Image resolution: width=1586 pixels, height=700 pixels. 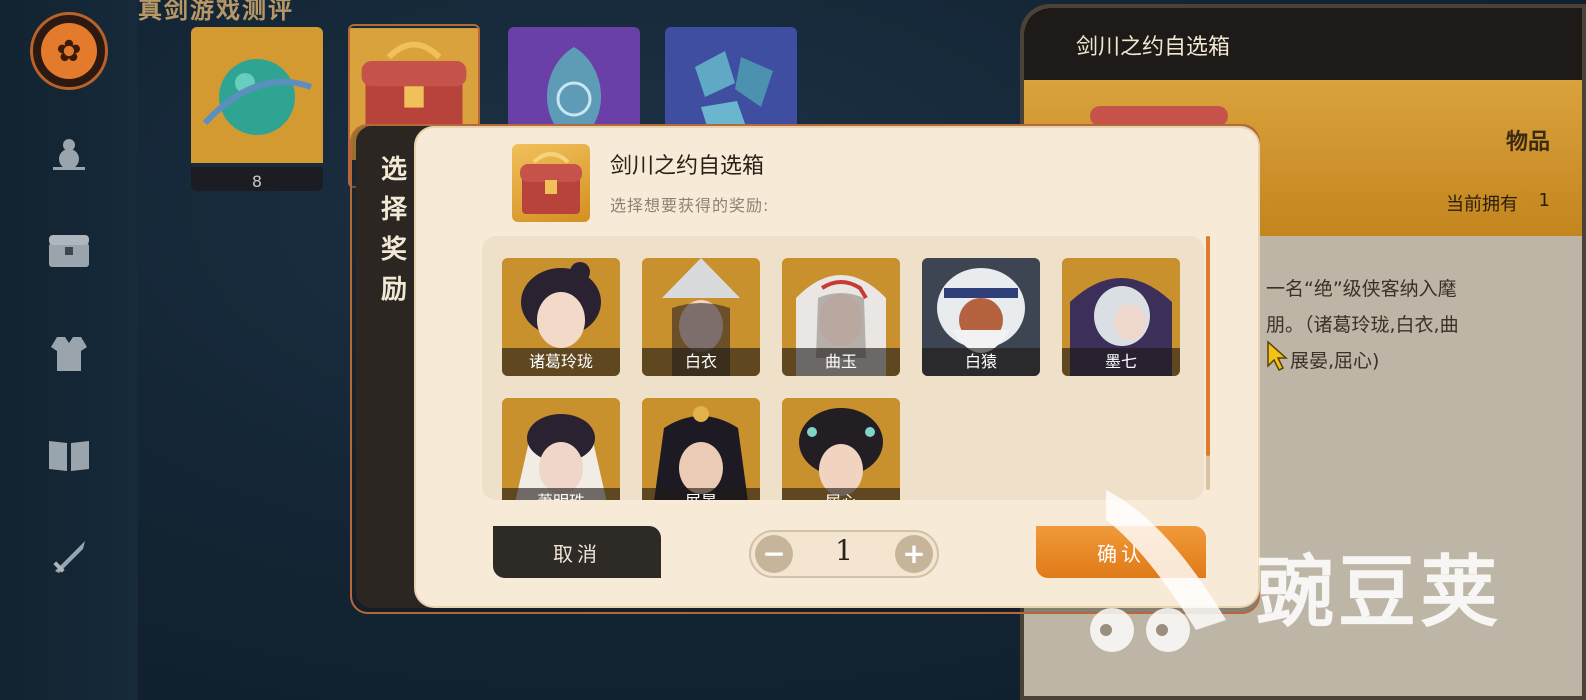 I want to click on grid-scrollbar-thumb, so click(x=1208, y=346).